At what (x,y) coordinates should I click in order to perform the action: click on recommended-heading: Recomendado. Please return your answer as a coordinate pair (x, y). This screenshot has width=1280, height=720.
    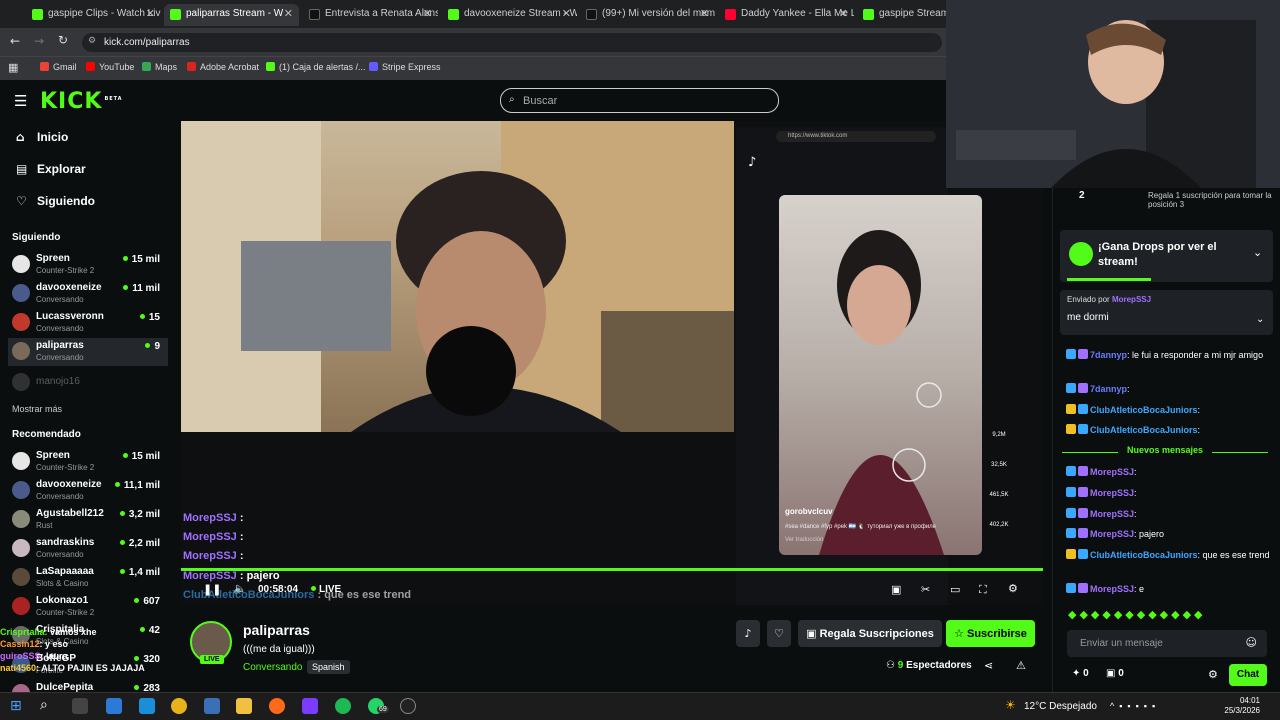
    Looking at the image, I should click on (46, 434).